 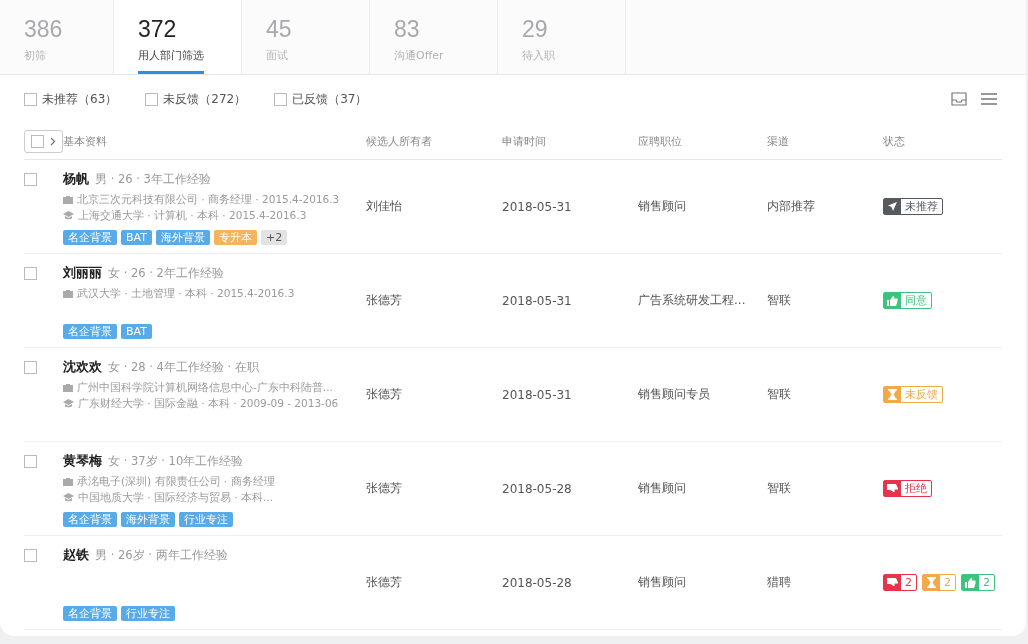 I want to click on status-badge: 未反馈, so click(x=913, y=394).